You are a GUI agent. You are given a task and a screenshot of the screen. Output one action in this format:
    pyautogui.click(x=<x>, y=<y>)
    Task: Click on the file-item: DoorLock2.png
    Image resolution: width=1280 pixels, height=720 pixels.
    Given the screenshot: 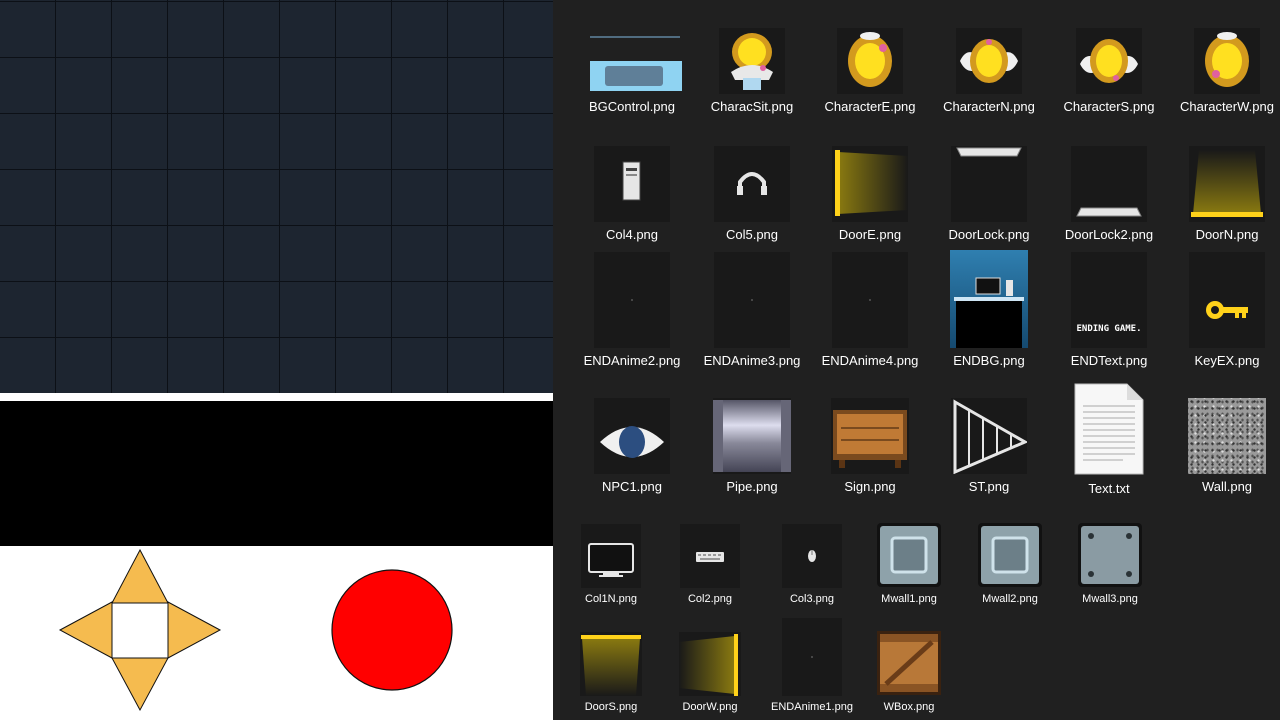 What is the action you would take?
    pyautogui.click(x=1109, y=194)
    